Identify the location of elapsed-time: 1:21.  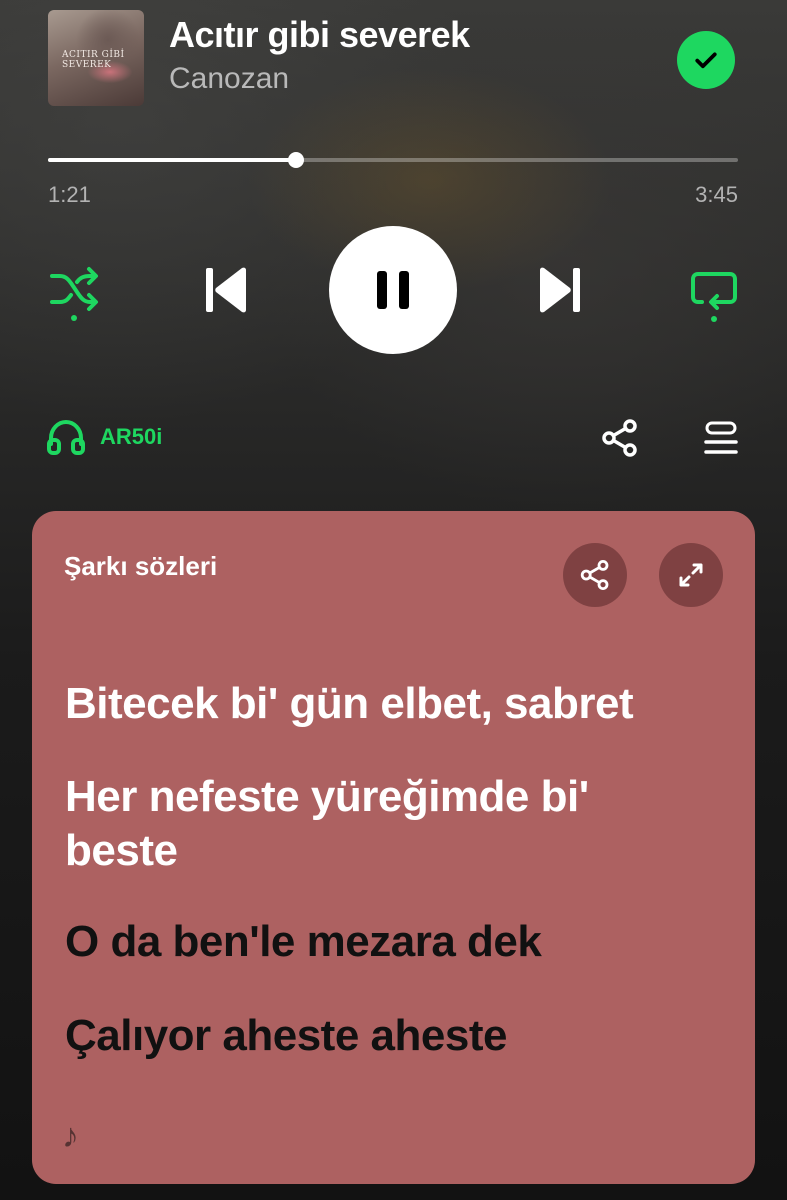
(69, 194).